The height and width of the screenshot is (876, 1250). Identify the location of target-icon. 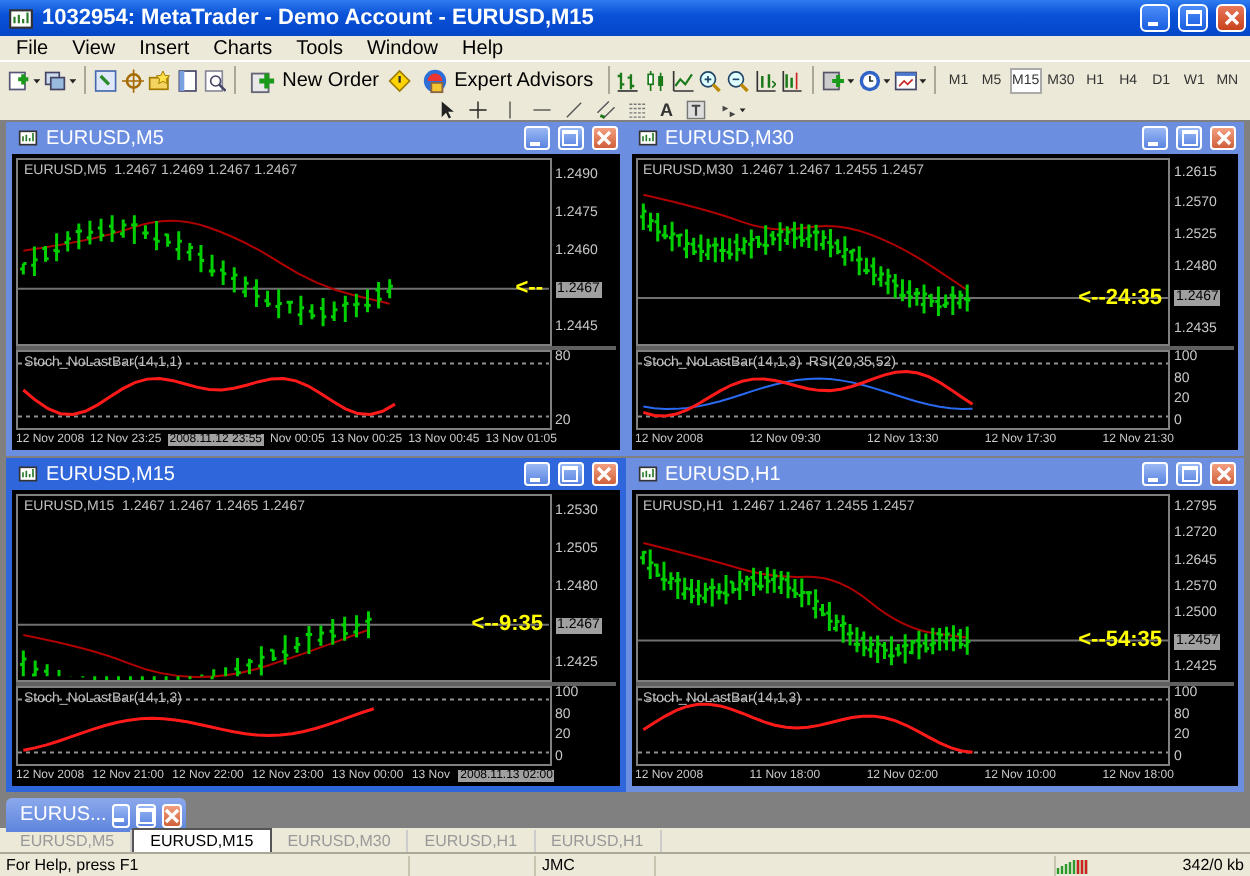
(133, 80).